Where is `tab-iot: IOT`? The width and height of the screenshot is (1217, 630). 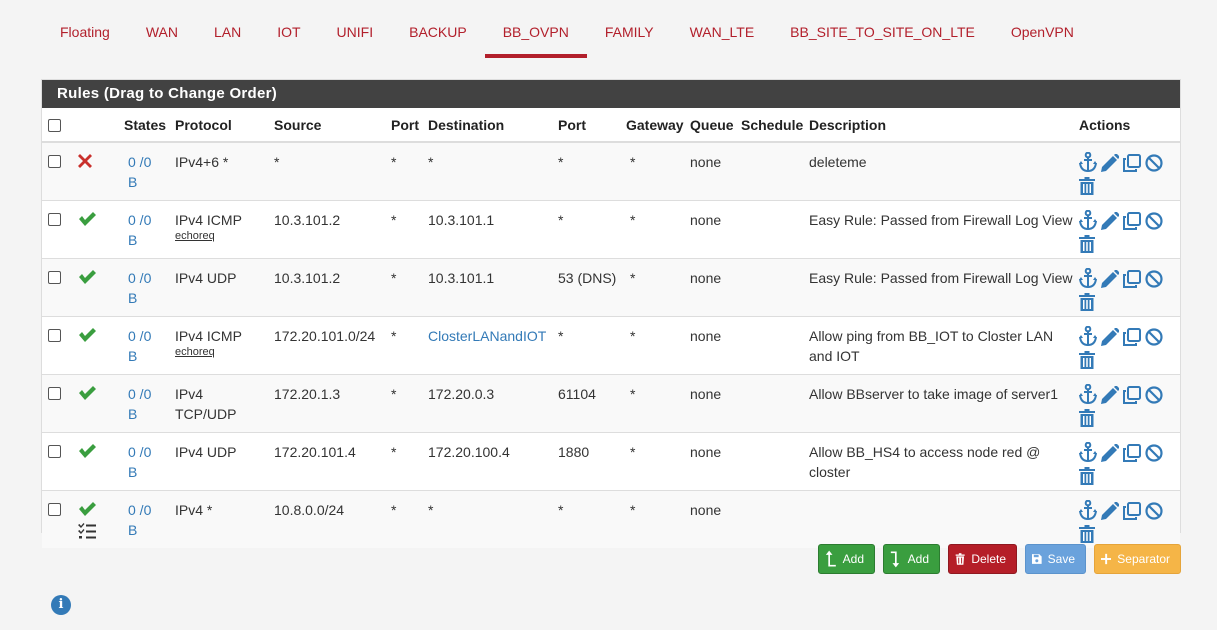
tab-iot: IOT is located at coordinates (288, 29).